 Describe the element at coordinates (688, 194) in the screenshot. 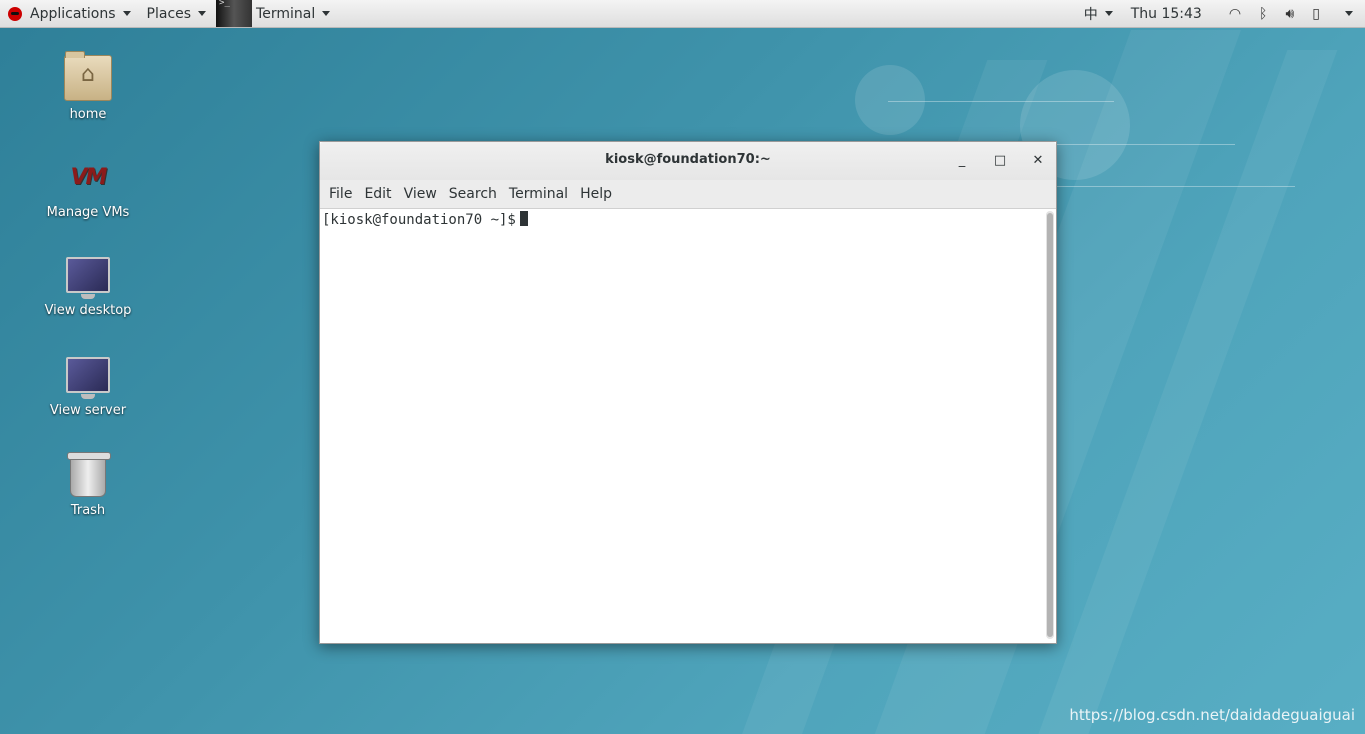

I see `terminal-menubar: File Edit View Search Terminal Help` at that location.